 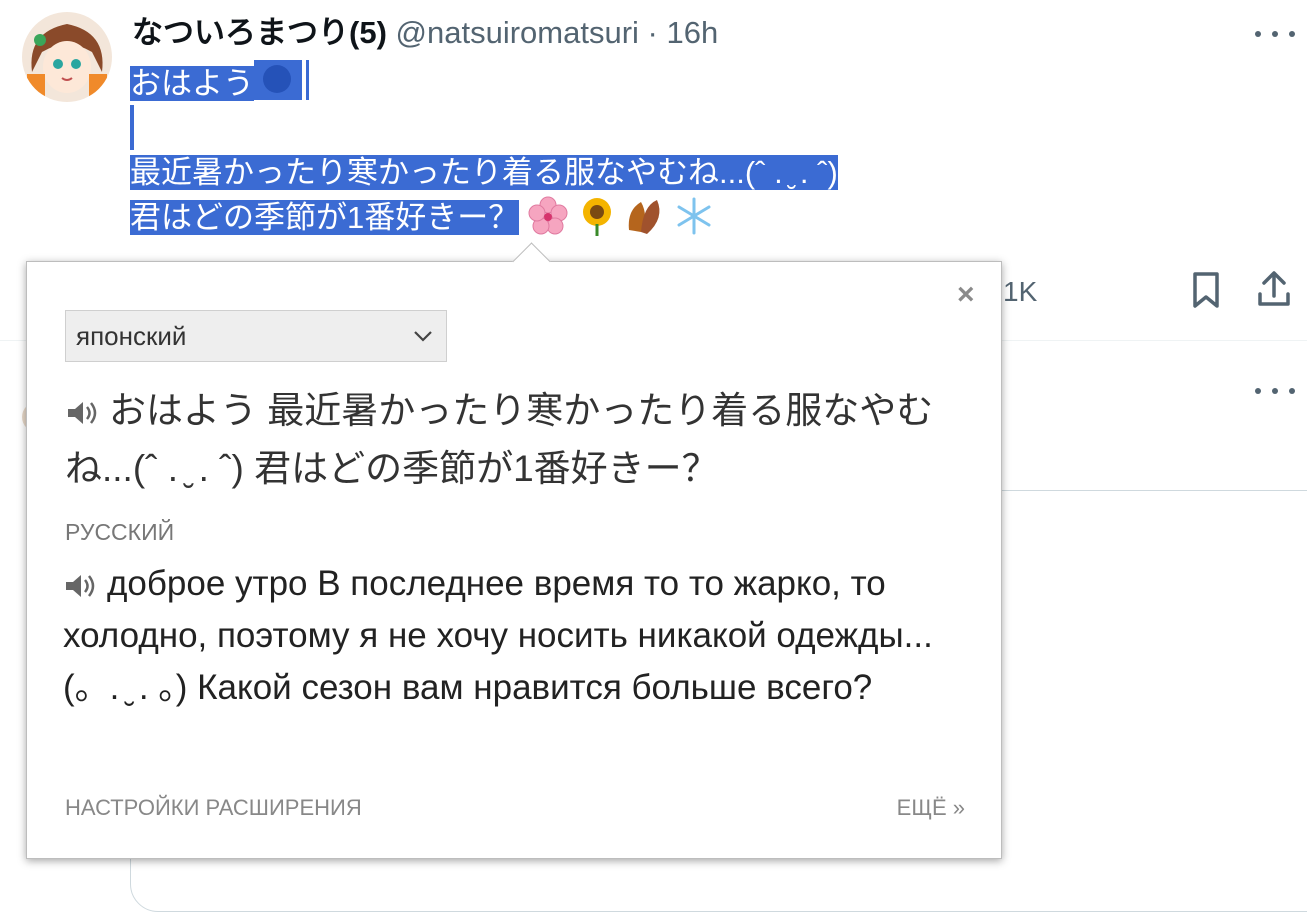 I want to click on tweet-line-4: 君はどの季節が1番好きー？, so click(x=530, y=217).